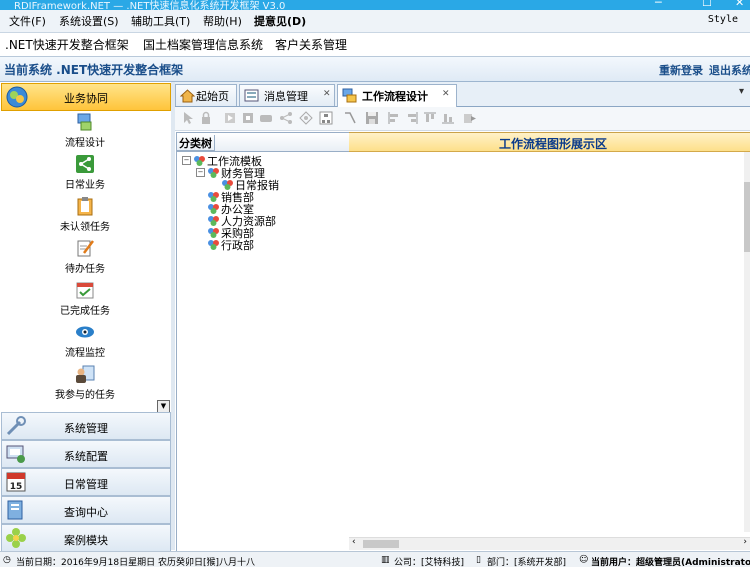 Image resolution: width=750 pixels, height=568 pixels. What do you see at coordinates (85, 353) in the screenshot?
I see `nav-item-label: 流程监控` at bounding box center [85, 353].